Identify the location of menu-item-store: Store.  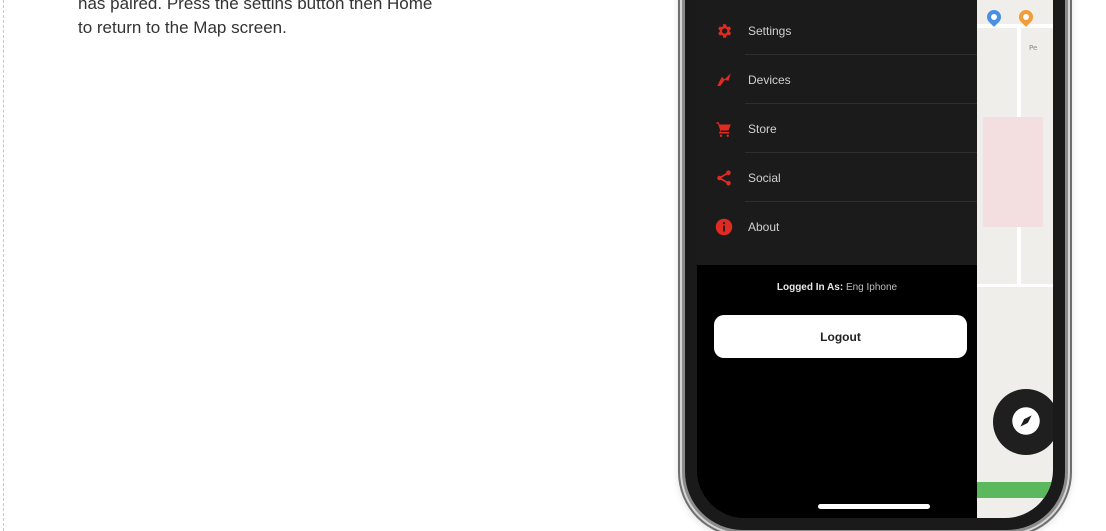
(837, 128).